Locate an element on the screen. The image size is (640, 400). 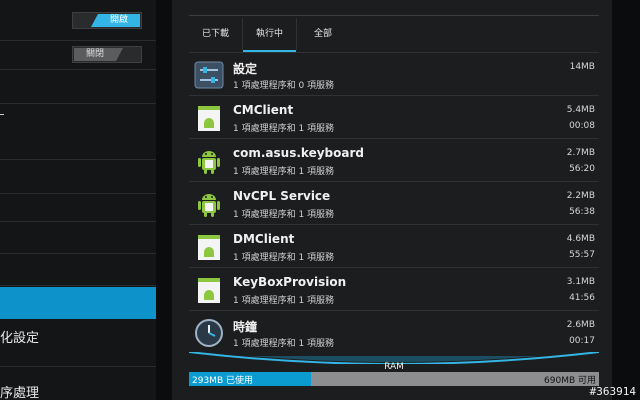
settings-row-processing: 序處理 is located at coordinates (78, 383).